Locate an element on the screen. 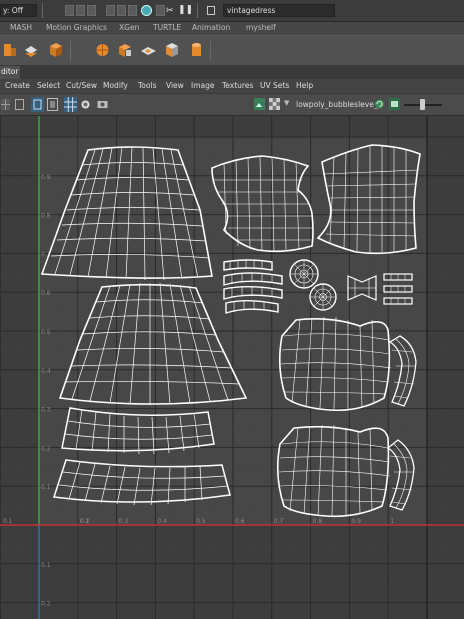 The width and height of the screenshot is (464, 619). mask-rendering-icon: ✂ is located at coordinates (171, 11).